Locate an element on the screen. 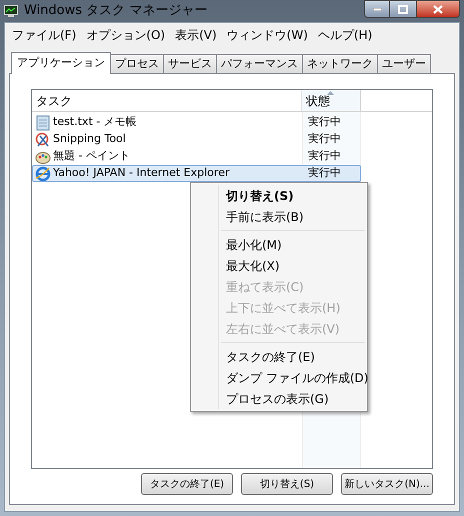 The image size is (464, 516). context-menu-item: ダンプ ファイルの作成(D) is located at coordinates (279, 377).